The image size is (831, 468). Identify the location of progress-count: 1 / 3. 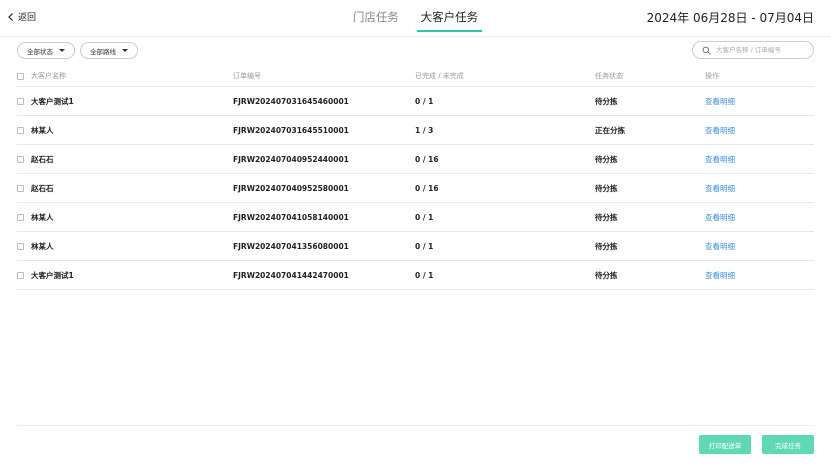
(424, 130).